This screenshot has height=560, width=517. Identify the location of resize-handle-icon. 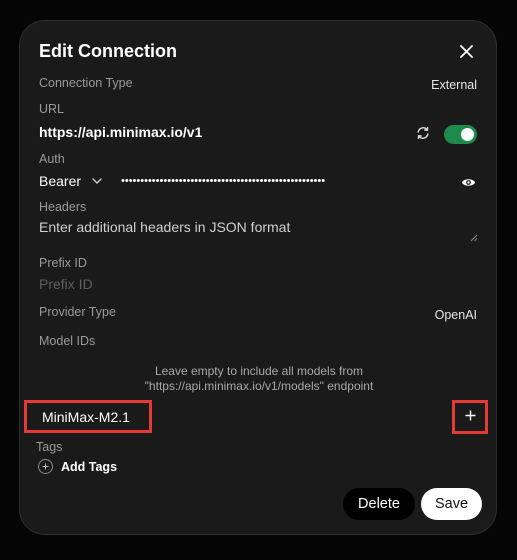
(474, 238).